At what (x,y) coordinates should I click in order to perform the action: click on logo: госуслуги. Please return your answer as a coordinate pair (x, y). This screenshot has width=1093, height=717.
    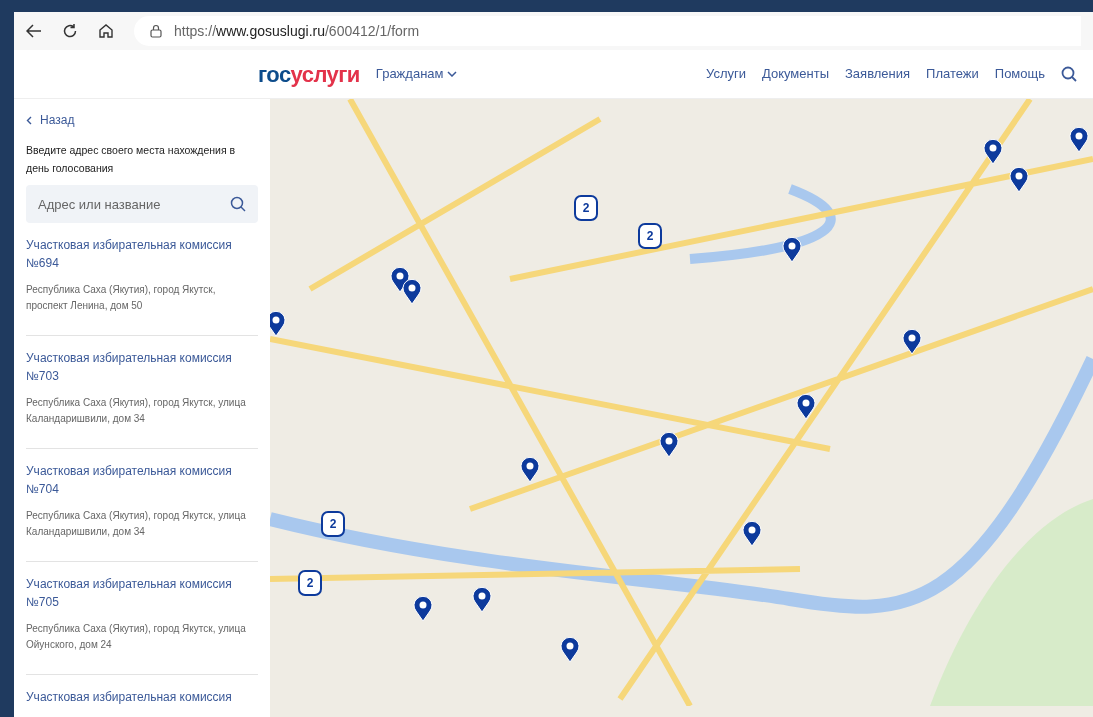
    Looking at the image, I should click on (309, 74).